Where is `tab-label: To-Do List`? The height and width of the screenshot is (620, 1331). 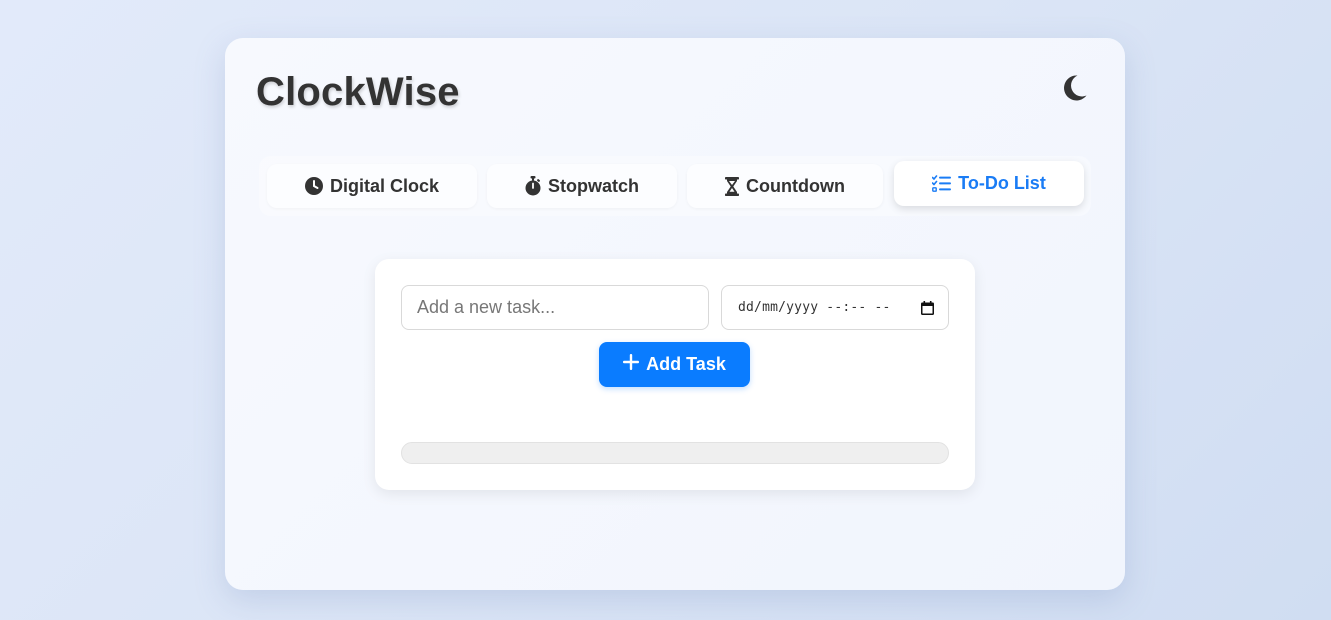 tab-label: To-Do List is located at coordinates (1002, 183).